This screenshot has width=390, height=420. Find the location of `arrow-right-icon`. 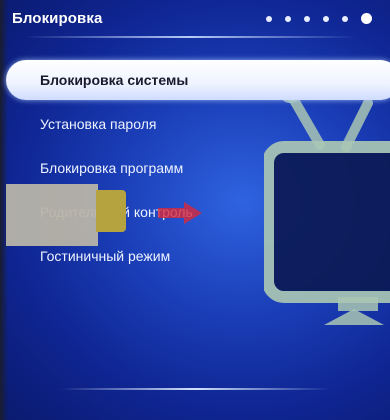

arrow-right-icon is located at coordinates (180, 213).